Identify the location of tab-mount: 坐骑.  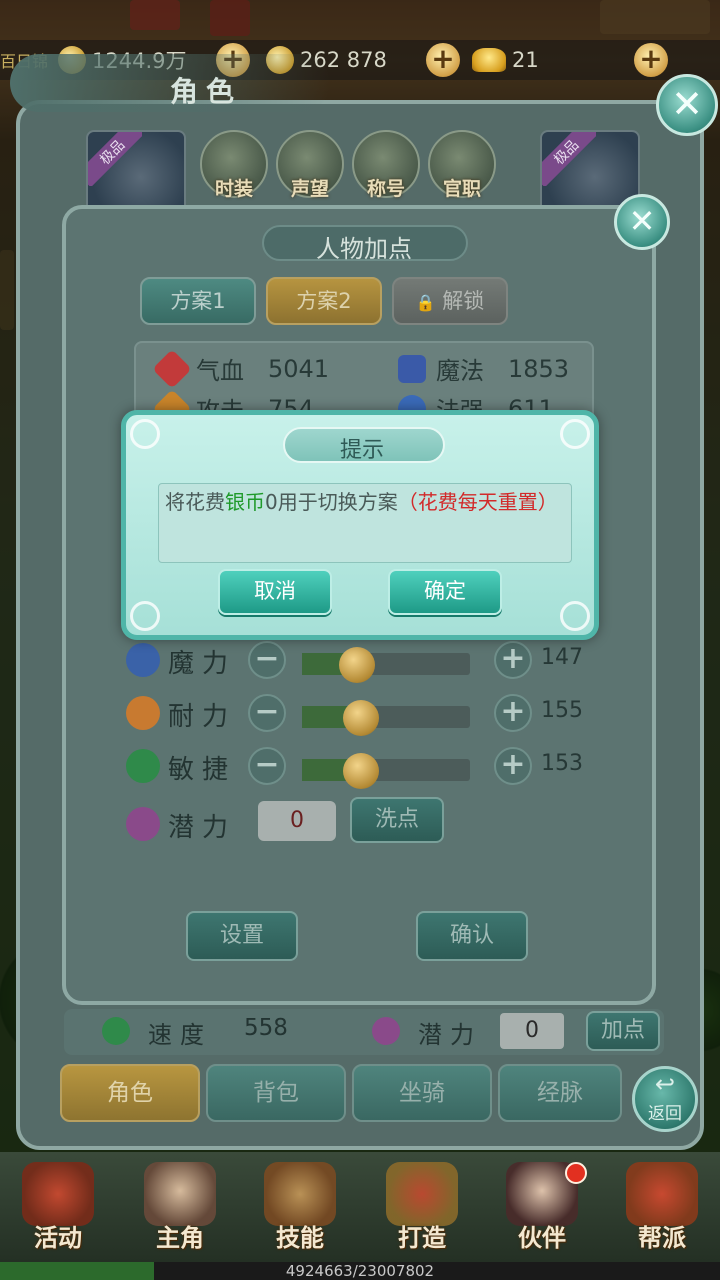
(422, 1093).